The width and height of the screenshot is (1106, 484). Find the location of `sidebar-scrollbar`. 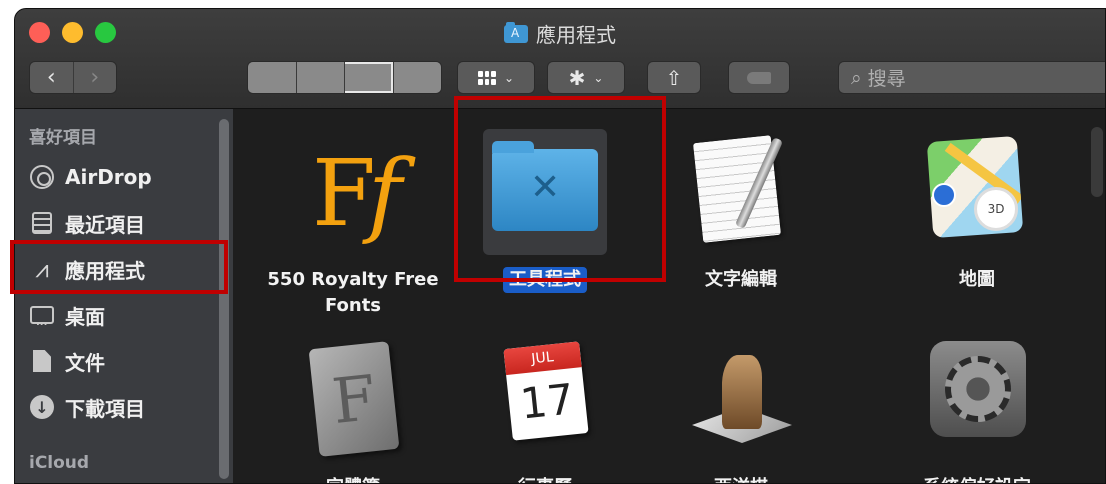

sidebar-scrollbar is located at coordinates (224, 299).